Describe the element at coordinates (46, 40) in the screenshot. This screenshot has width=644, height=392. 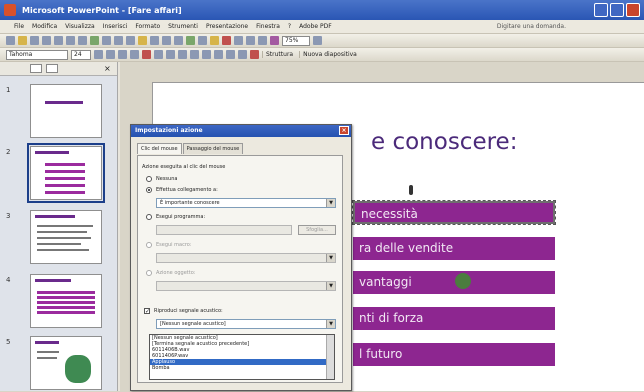
I see `permission-icon` at that location.